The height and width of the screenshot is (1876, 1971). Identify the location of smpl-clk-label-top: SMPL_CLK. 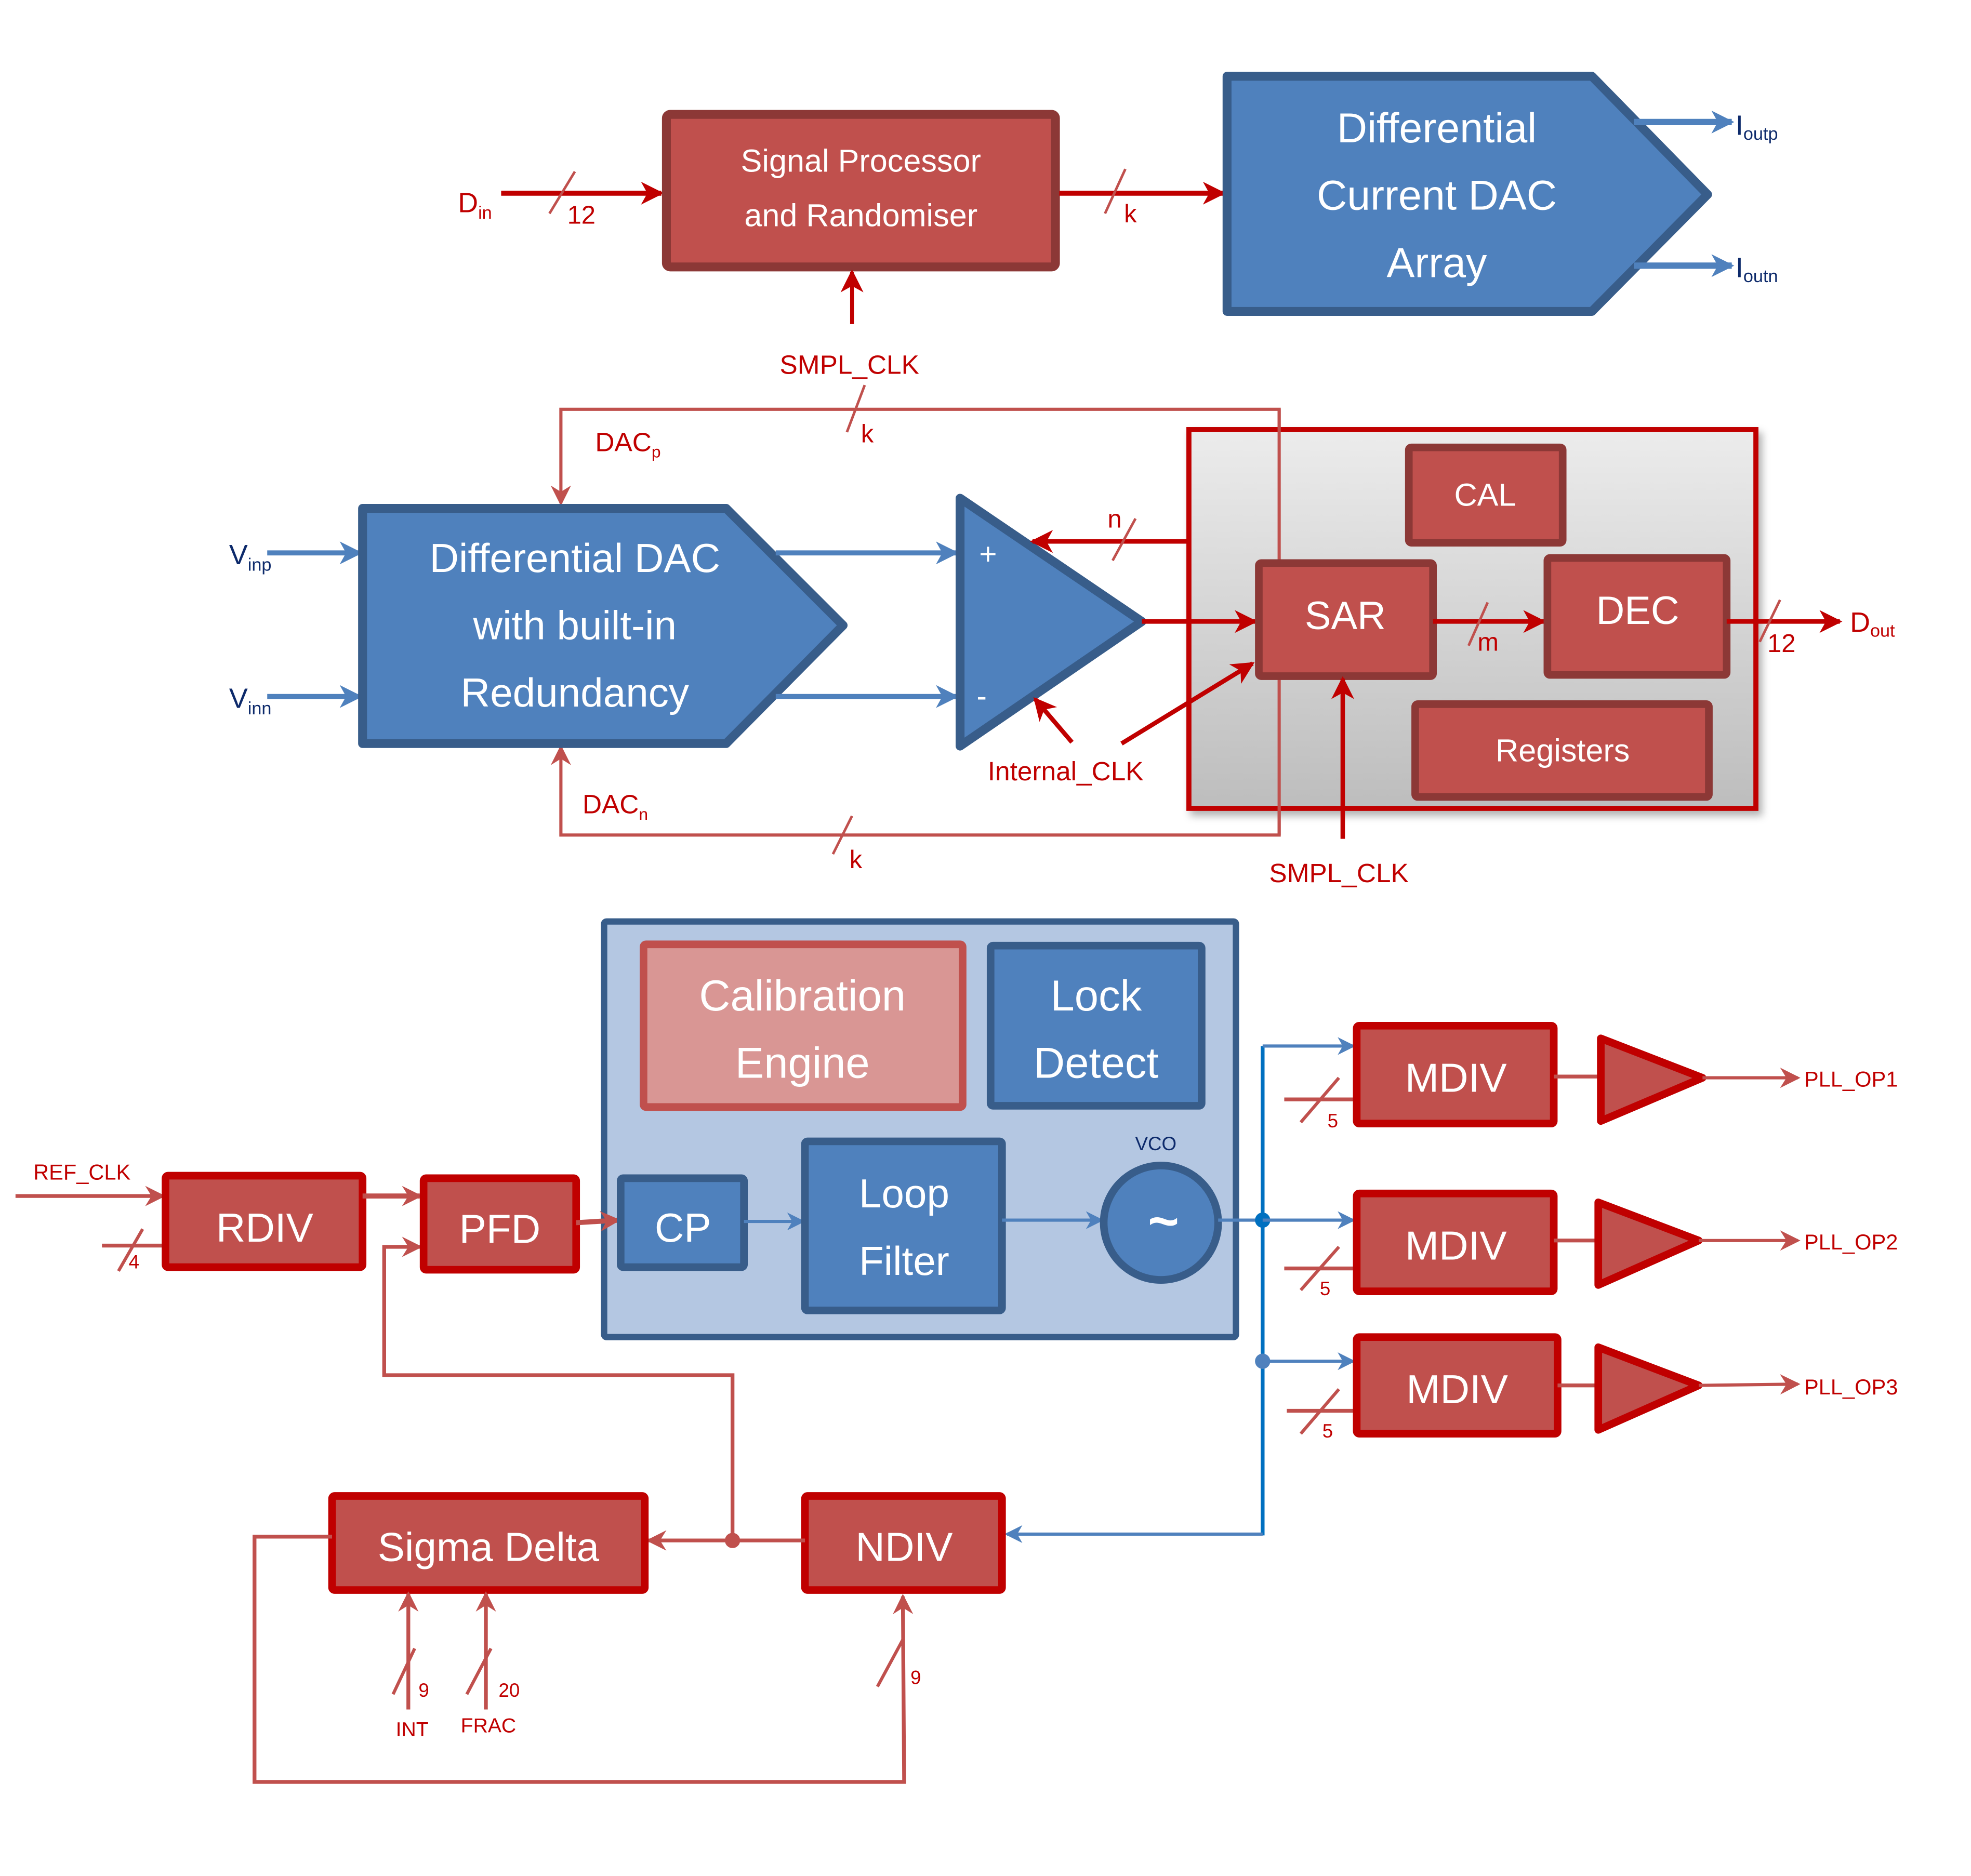
(850, 364).